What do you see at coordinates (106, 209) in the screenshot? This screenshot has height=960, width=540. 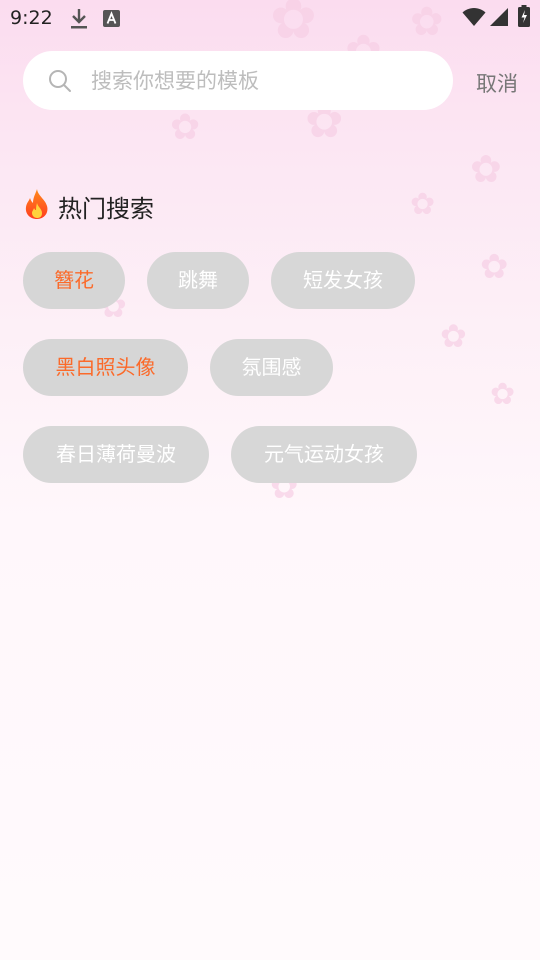 I see `hot-search-title: 热门搜索` at bounding box center [106, 209].